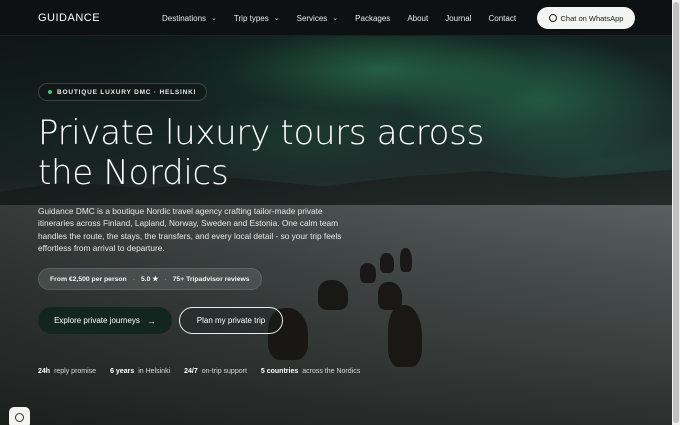 This screenshot has height=425, width=680. I want to click on cookie-settings-button, so click(19, 416).